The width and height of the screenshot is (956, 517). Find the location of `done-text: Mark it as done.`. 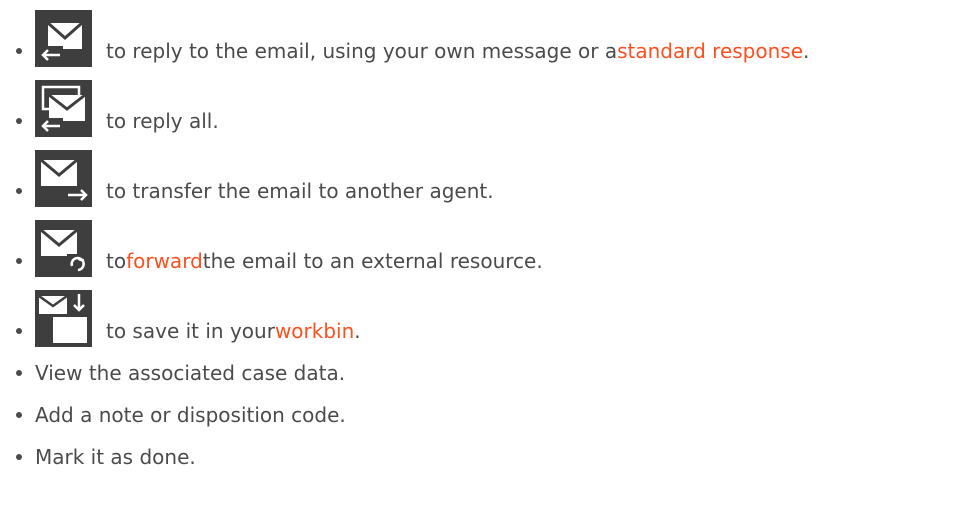

done-text: Mark it as done. is located at coordinates (115, 457).